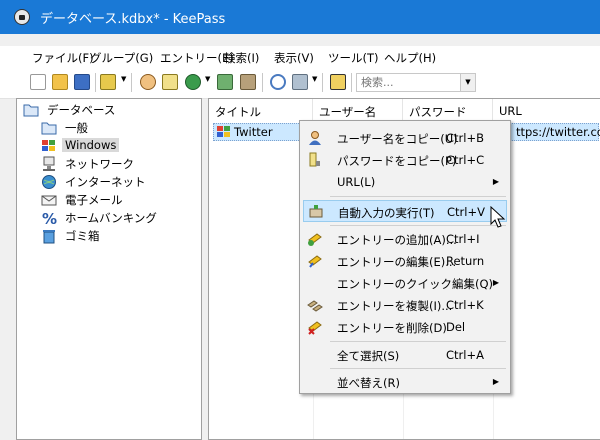 The image size is (600, 440). What do you see at coordinates (207, 79) in the screenshot?
I see `open-url-dropdown-arrow: ▼` at bounding box center [207, 79].